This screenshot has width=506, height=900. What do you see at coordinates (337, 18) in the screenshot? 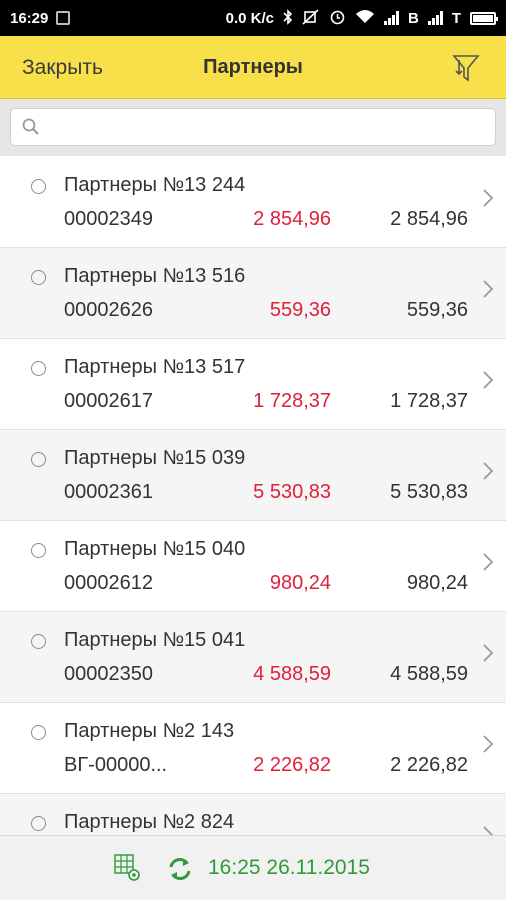
I see `alarm-icon` at bounding box center [337, 18].